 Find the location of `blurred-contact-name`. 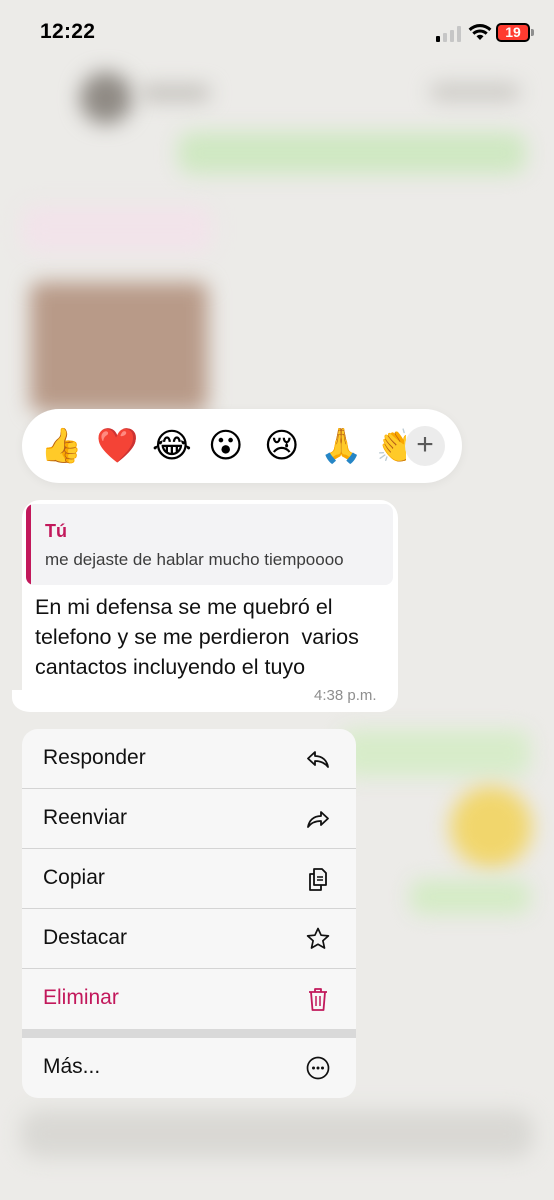

blurred-contact-name is located at coordinates (175, 93).